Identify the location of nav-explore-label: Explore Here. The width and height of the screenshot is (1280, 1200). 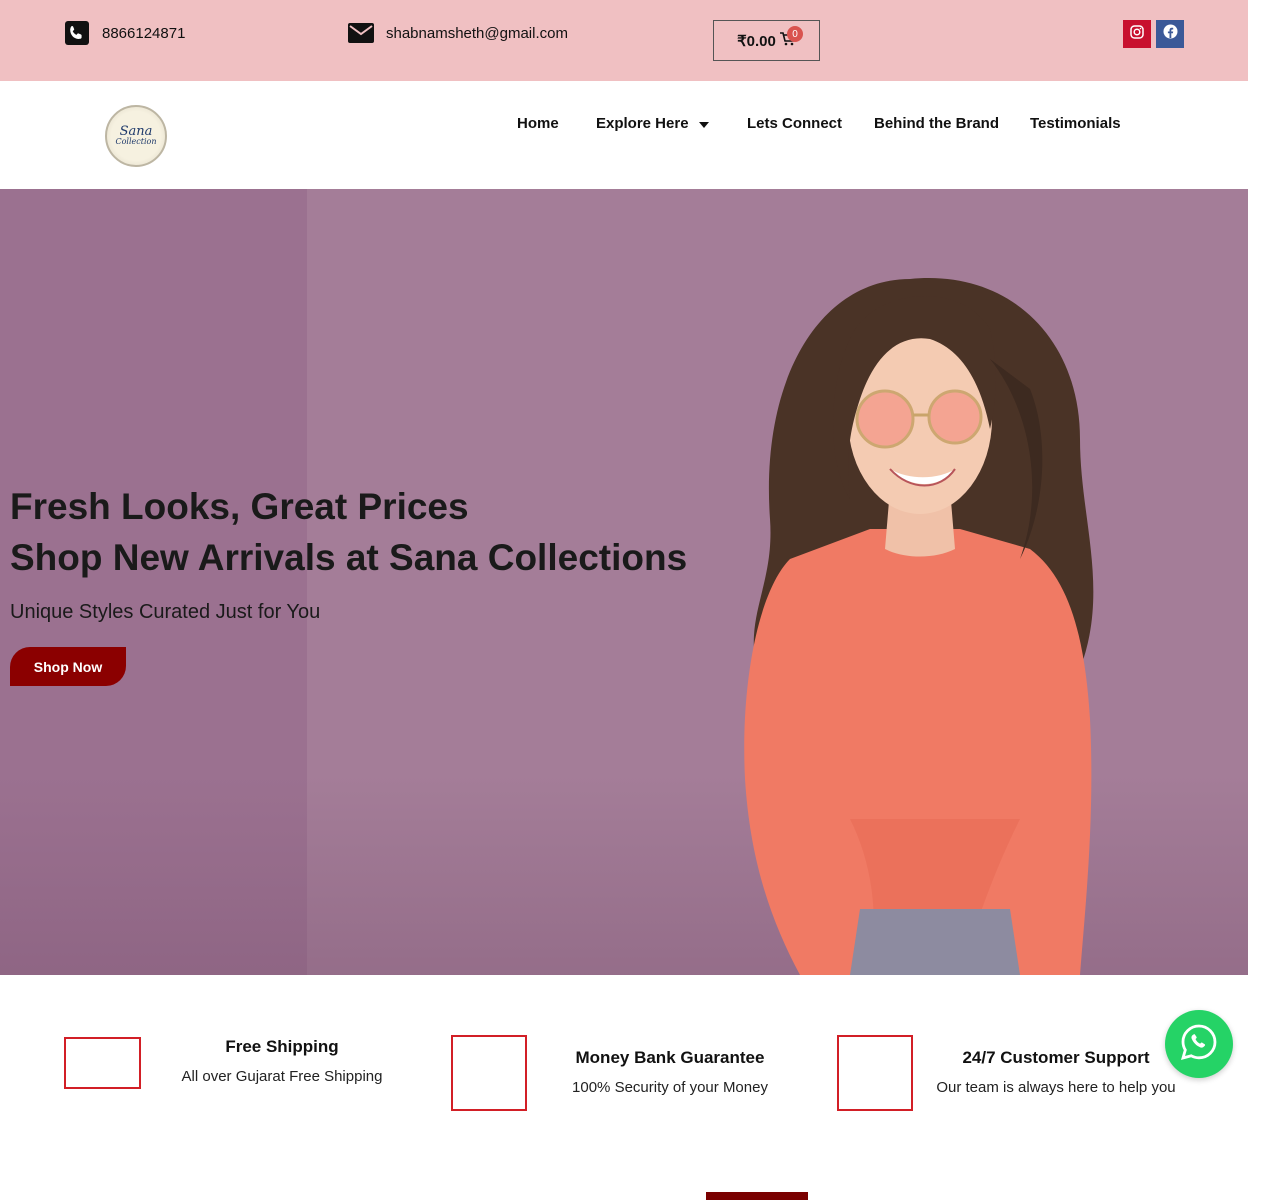
(642, 123).